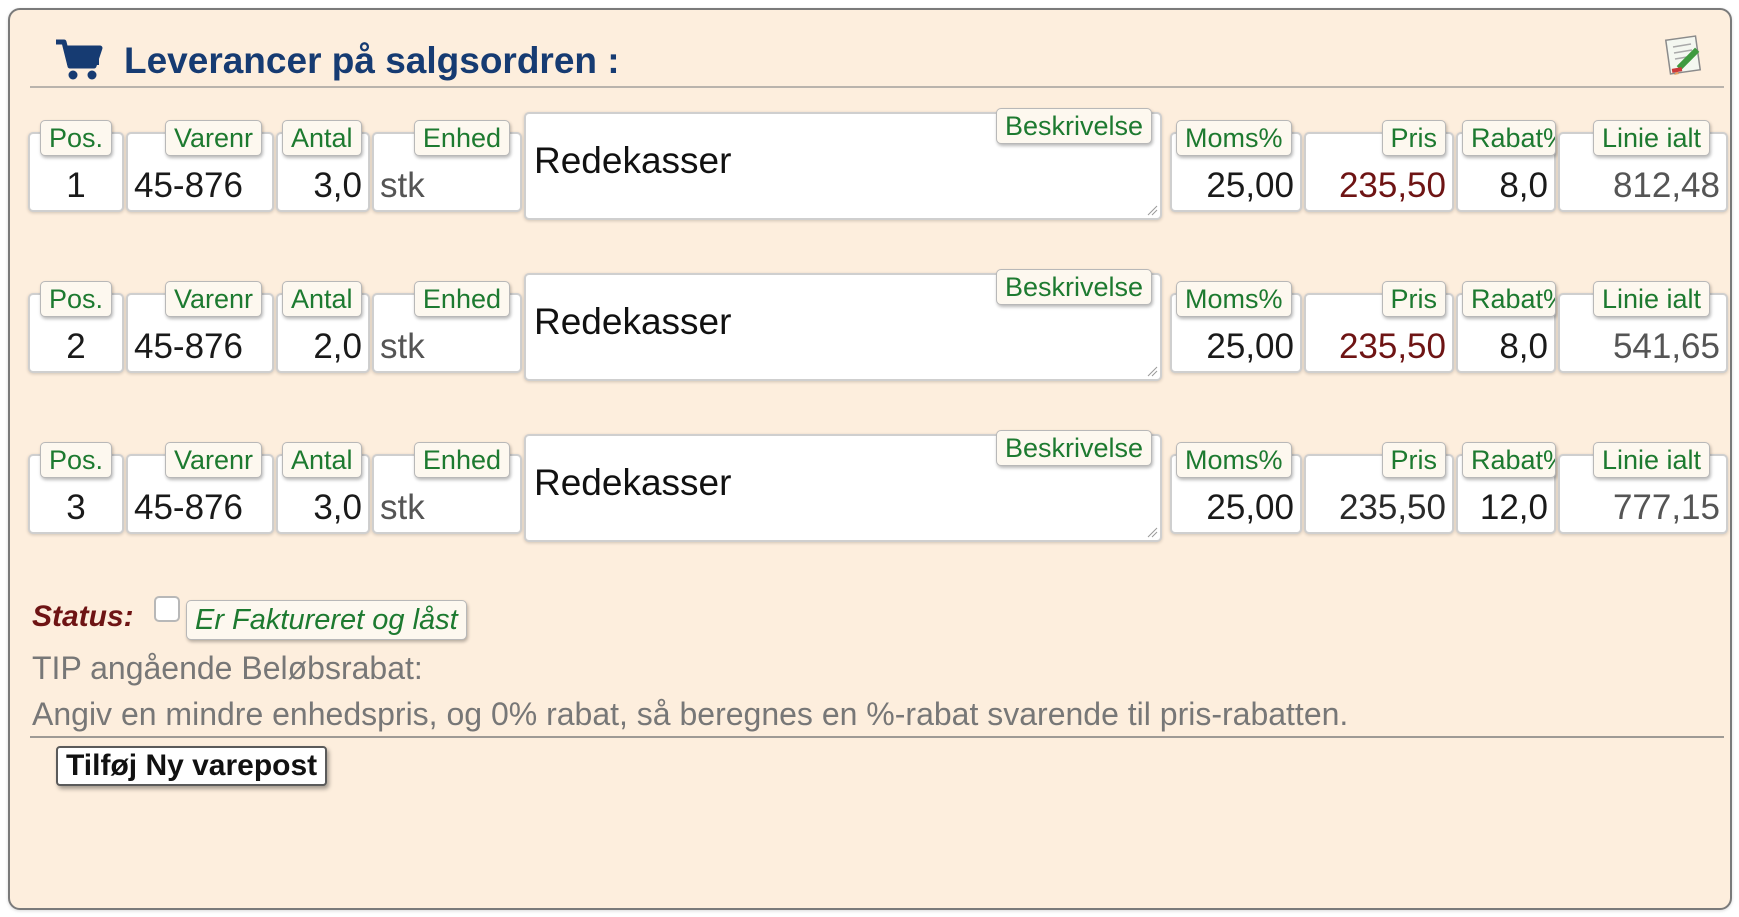 This screenshot has height=917, width=1739. Describe the element at coordinates (227, 668) in the screenshot. I see `tip-title: TIP angående Beløbsrabat:` at that location.